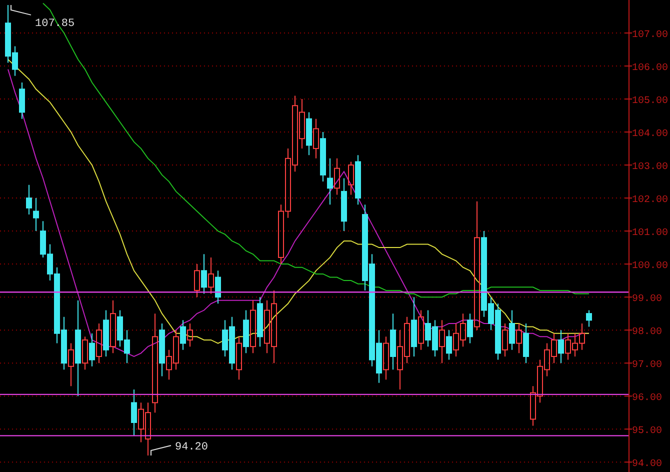  I want to click on axis-label: 103.00, so click(650, 168).